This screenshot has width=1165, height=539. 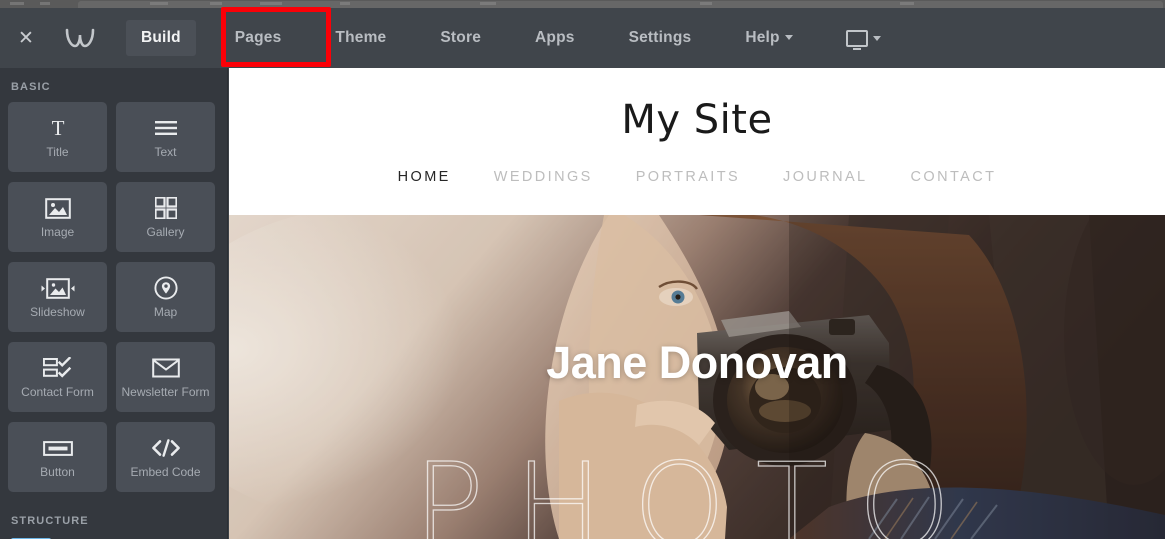 What do you see at coordinates (165, 312) in the screenshot?
I see `element-tile-map-label: Map` at bounding box center [165, 312].